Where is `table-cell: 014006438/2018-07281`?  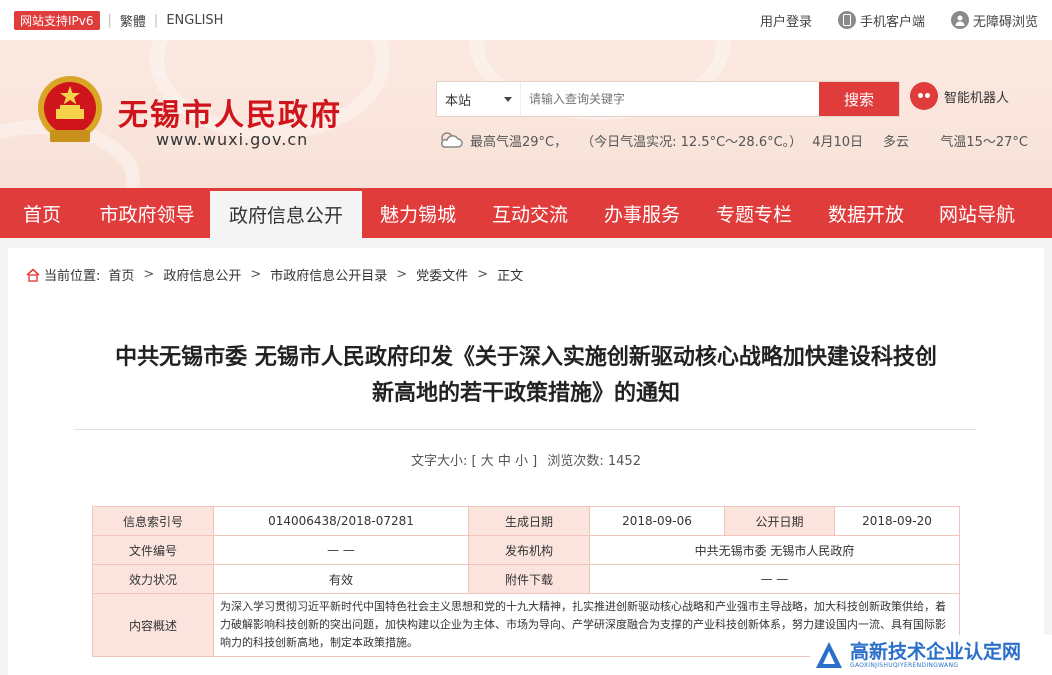 table-cell: 014006438/2018-07281 is located at coordinates (341, 521).